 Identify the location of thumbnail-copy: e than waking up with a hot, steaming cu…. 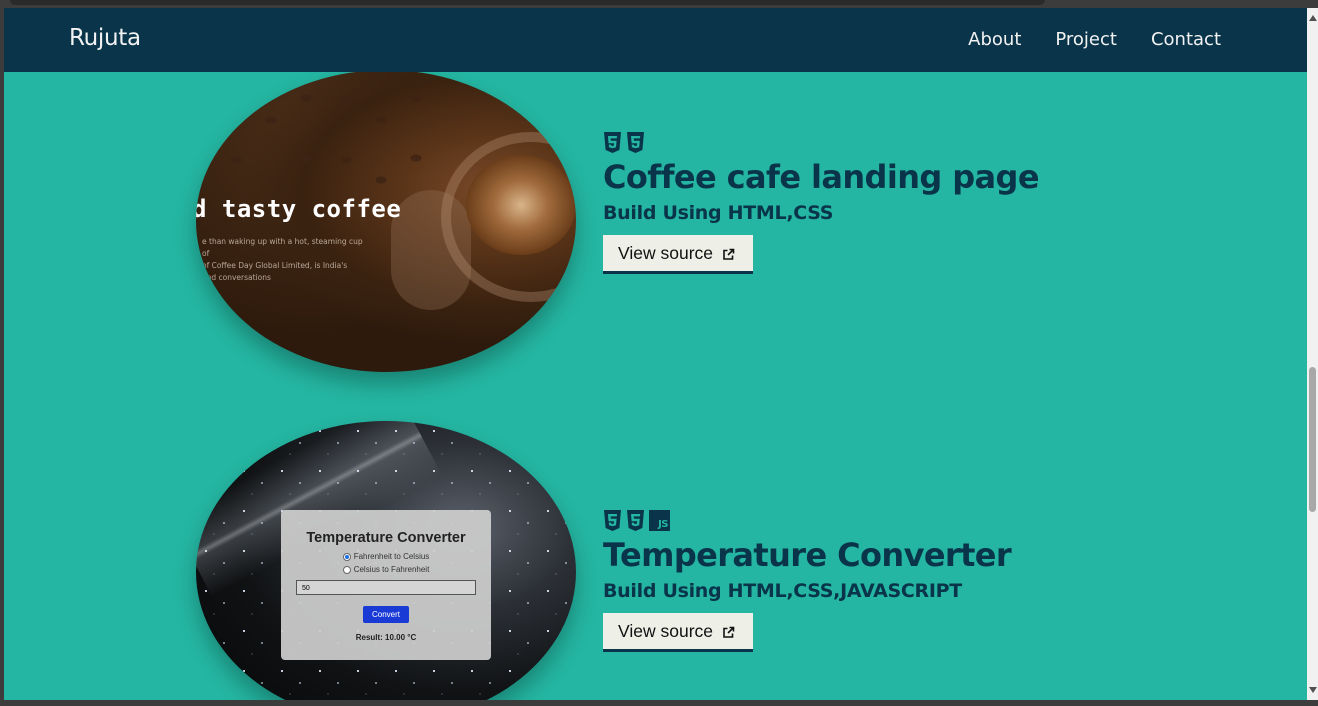
(287, 260).